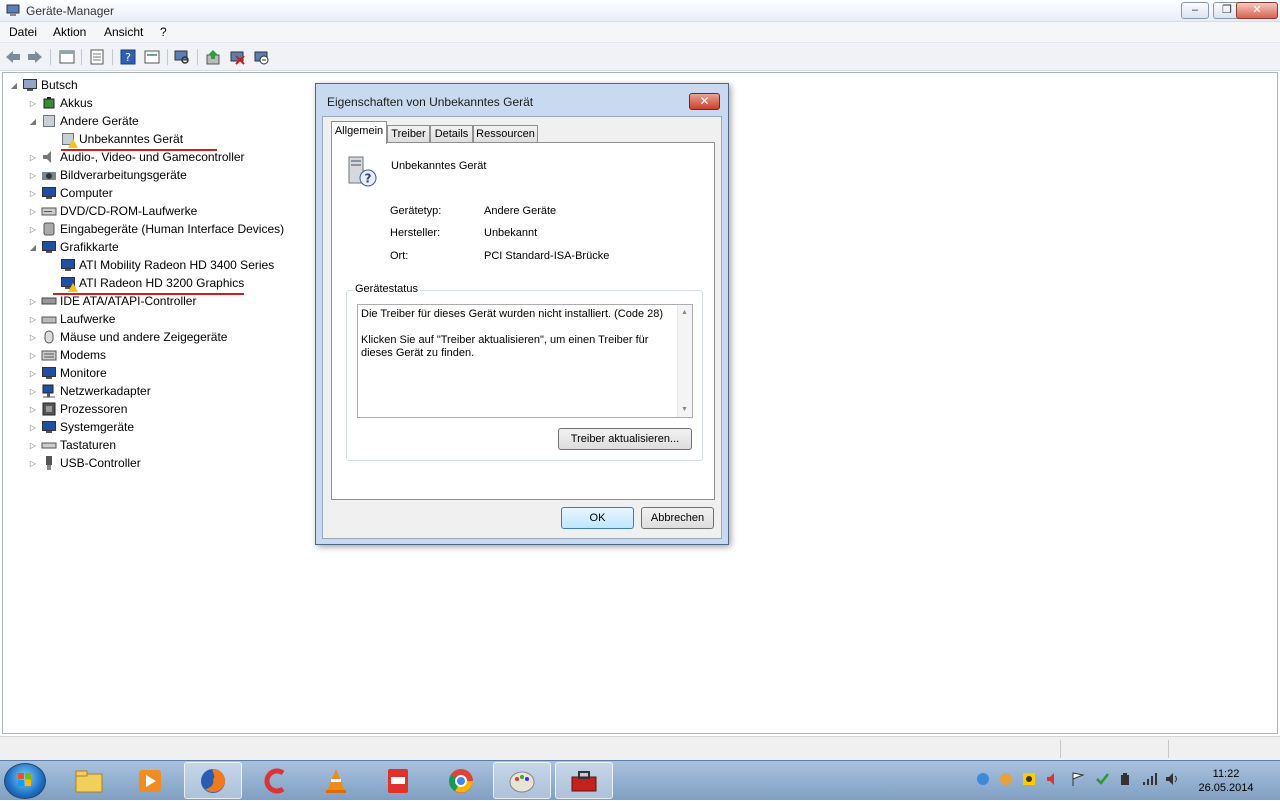 The image size is (1280, 801). I want to click on mouse-icon, so click(49, 337).